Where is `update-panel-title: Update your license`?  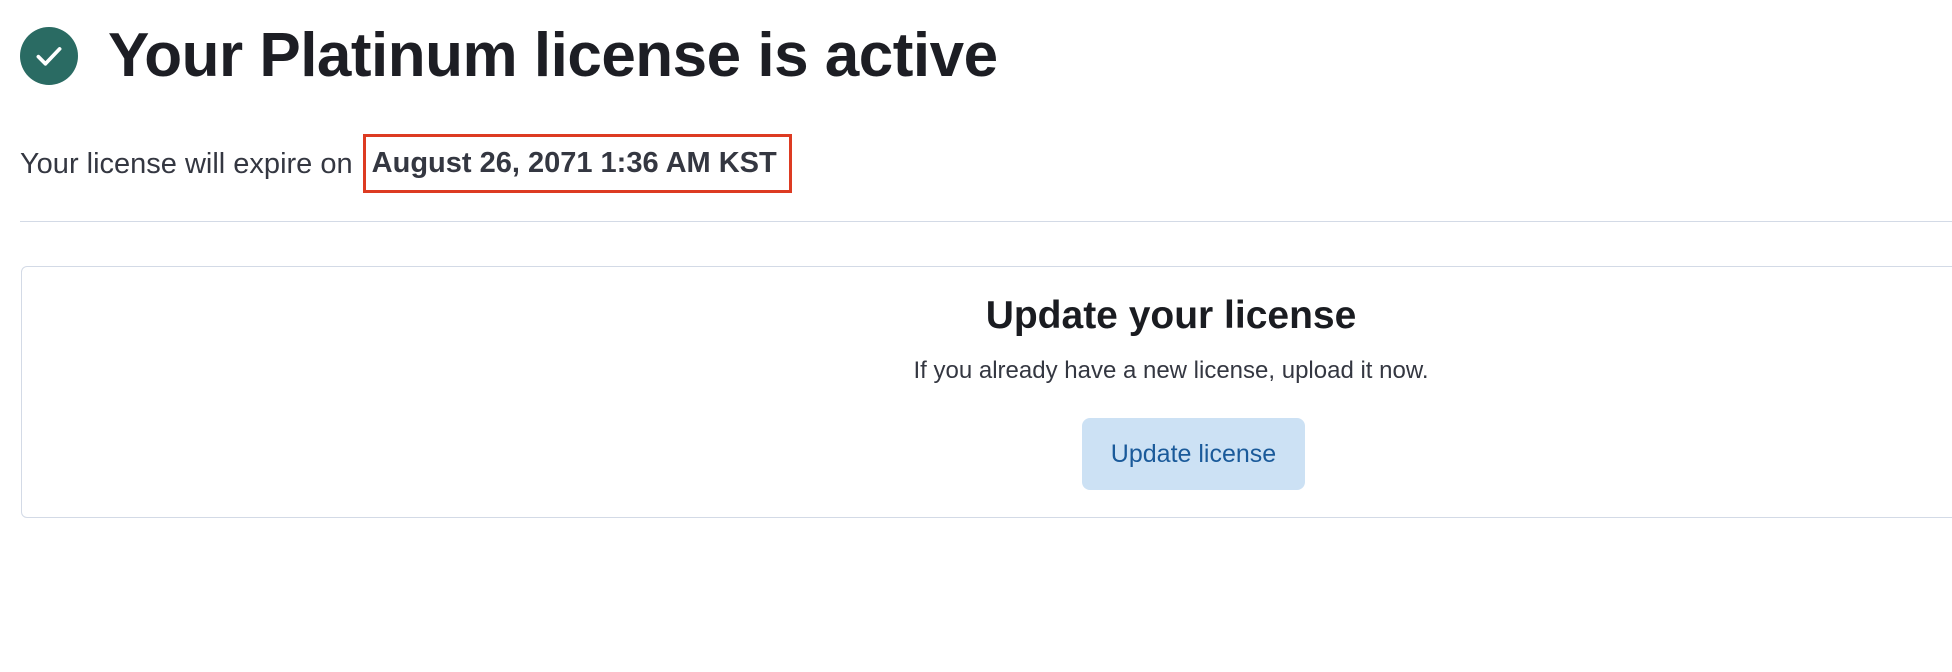 update-panel-title: Update your license is located at coordinates (1171, 315).